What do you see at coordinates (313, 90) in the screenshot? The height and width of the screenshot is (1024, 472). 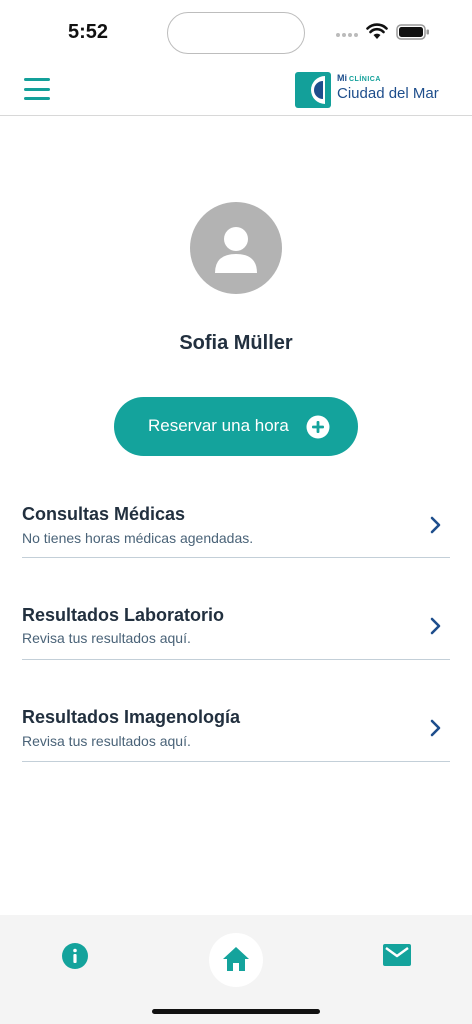 I see `logo-mark-icon` at bounding box center [313, 90].